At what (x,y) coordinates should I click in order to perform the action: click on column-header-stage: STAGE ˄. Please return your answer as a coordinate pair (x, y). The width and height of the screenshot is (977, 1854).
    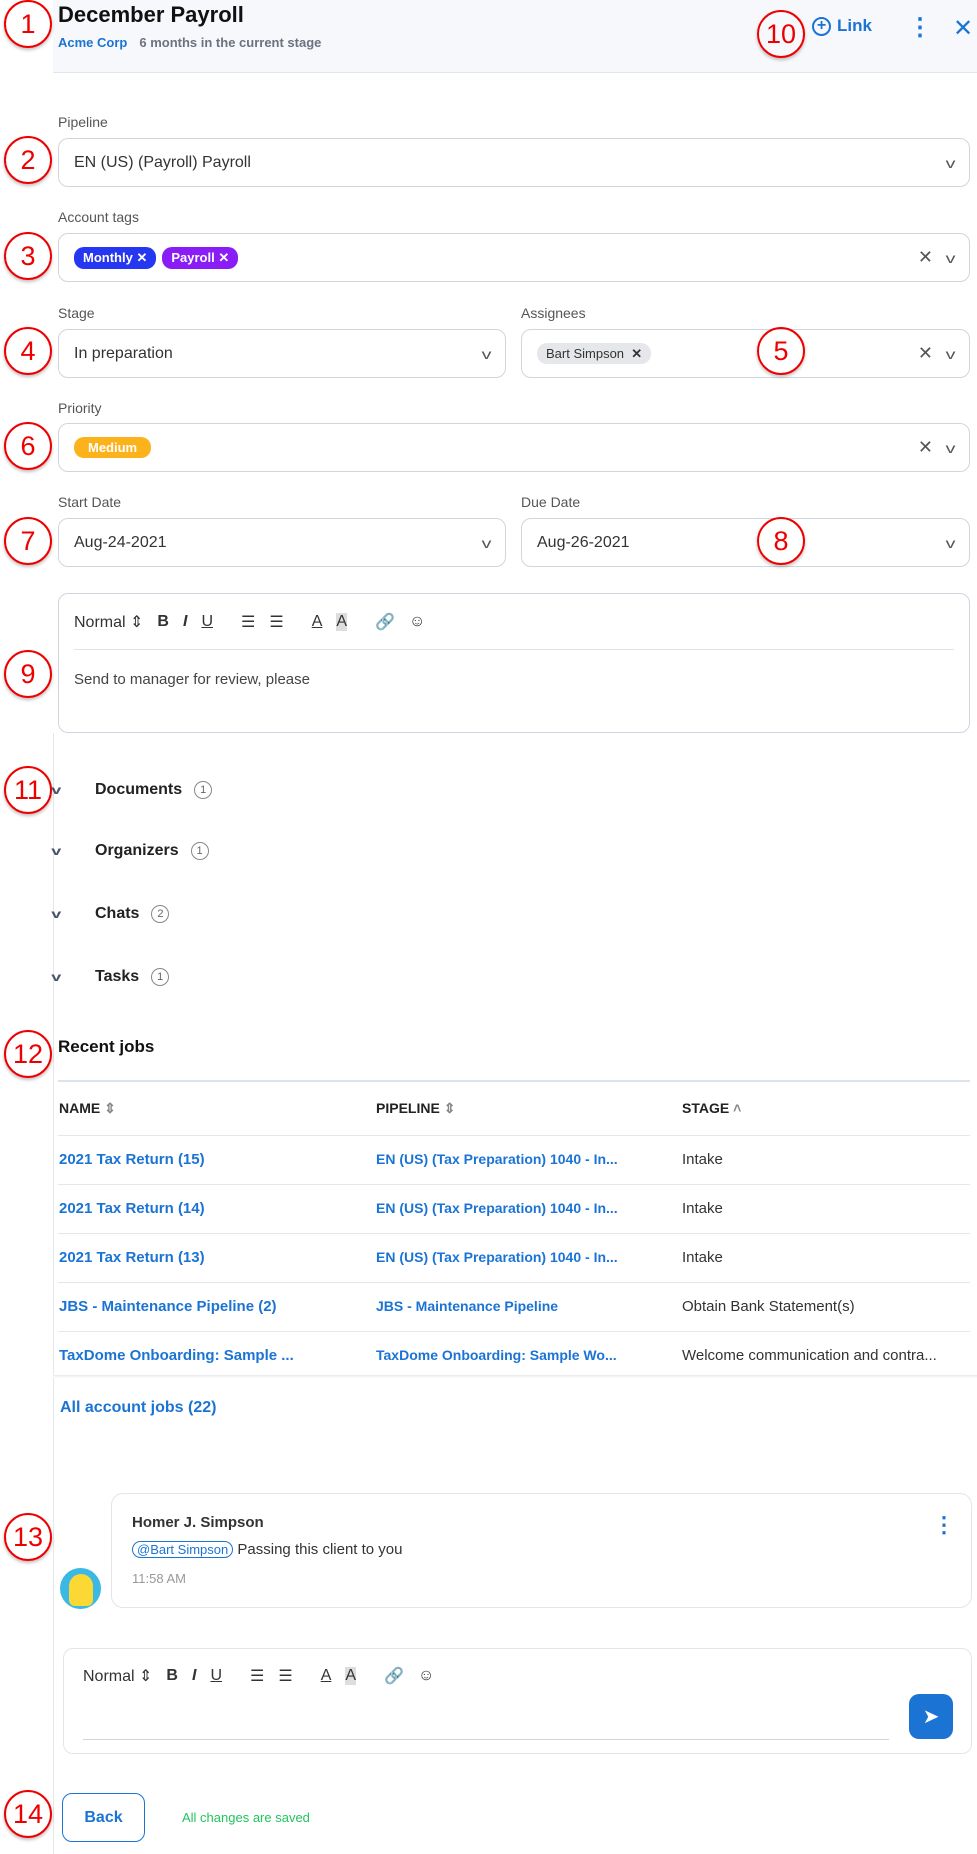
    Looking at the image, I should click on (825, 1108).